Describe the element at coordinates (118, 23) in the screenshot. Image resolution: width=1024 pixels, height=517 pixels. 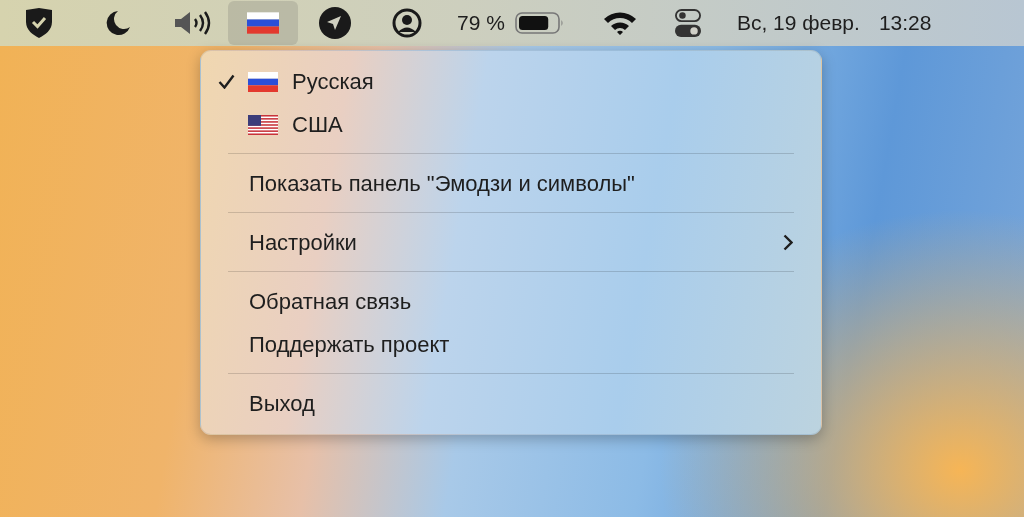
I see `moon-icon` at that location.